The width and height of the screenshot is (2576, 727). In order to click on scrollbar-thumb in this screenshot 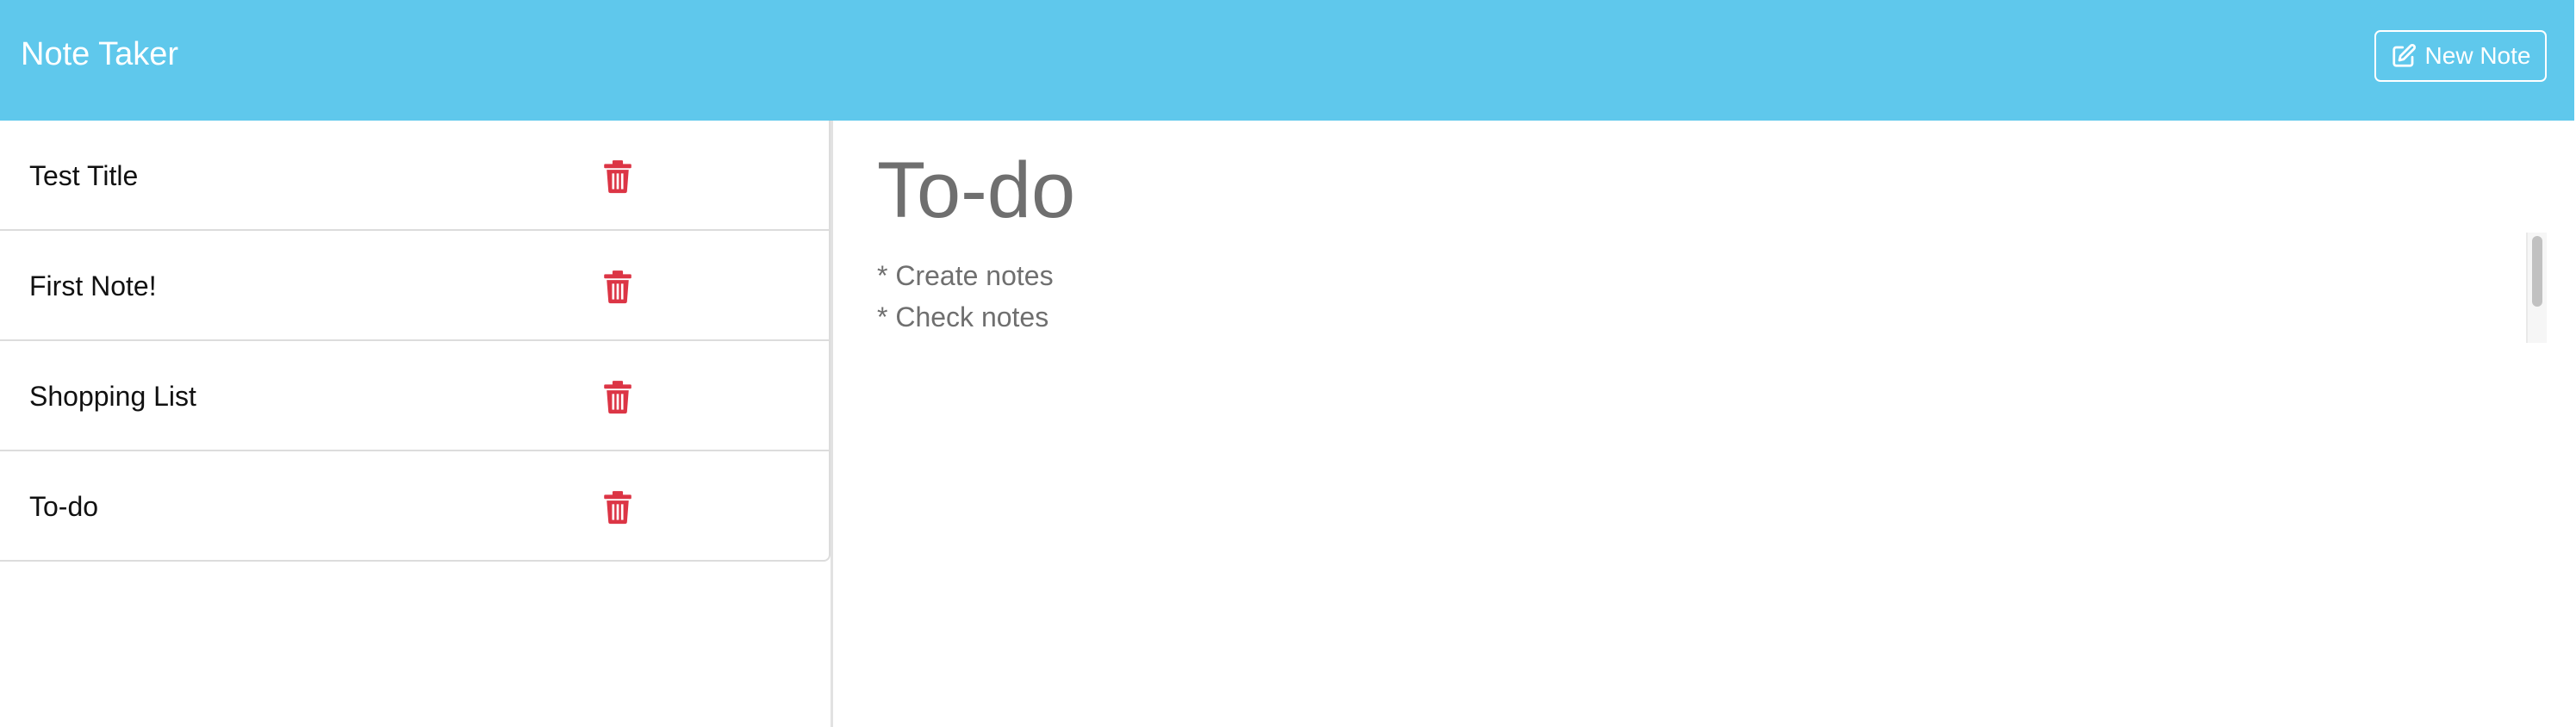, I will do `click(2537, 271)`.